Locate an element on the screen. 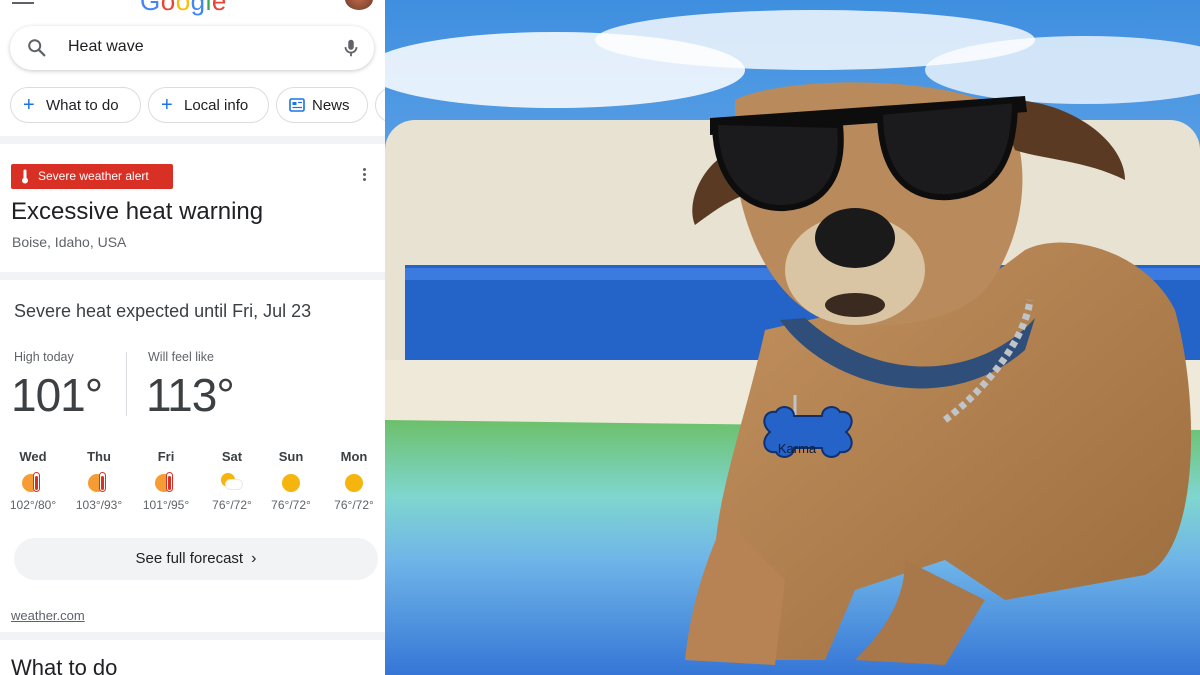 This screenshot has width=1200, height=675. high-today-label: High today is located at coordinates (44, 357).